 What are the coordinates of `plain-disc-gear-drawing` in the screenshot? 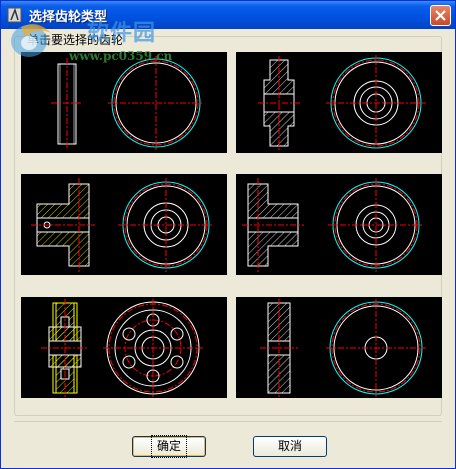 It's located at (127, 103).